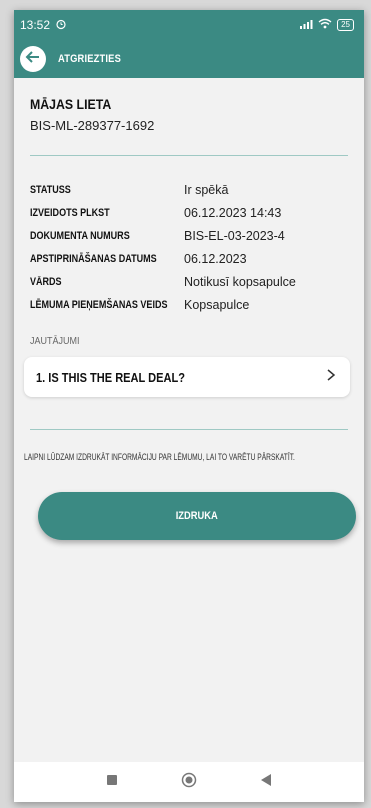 This screenshot has height=808, width=371. Describe the element at coordinates (306, 25) in the screenshot. I see `signal-icon` at that location.